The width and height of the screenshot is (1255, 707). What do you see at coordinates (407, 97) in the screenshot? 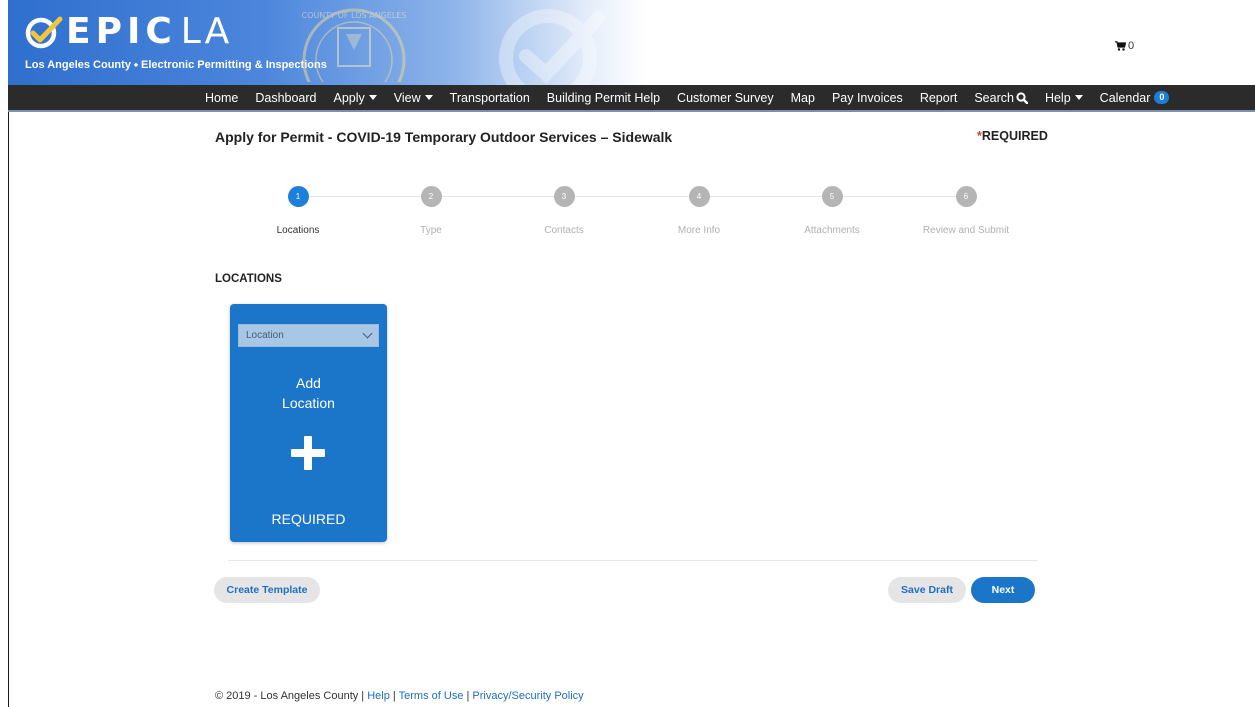
I see `nav-label: View` at bounding box center [407, 97].